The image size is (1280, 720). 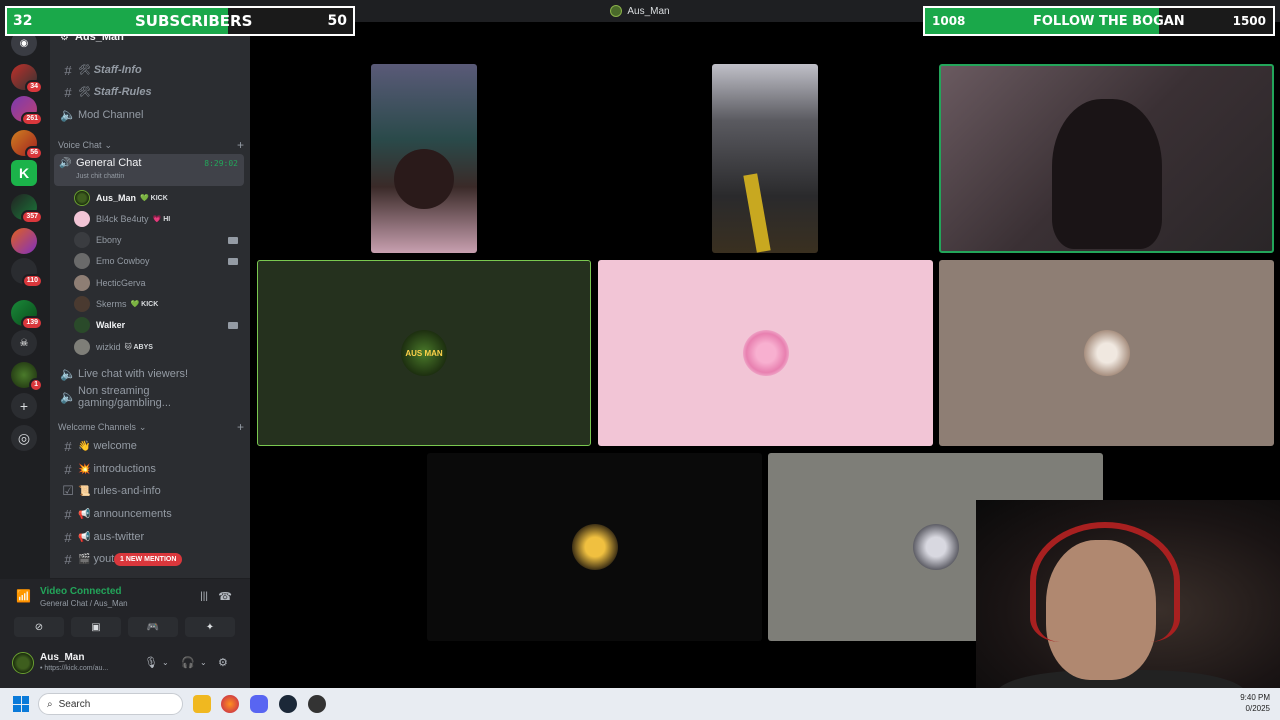 What do you see at coordinates (84, 603) in the screenshot?
I see `voice-status-sub: General Chat / Aus_Man` at bounding box center [84, 603].